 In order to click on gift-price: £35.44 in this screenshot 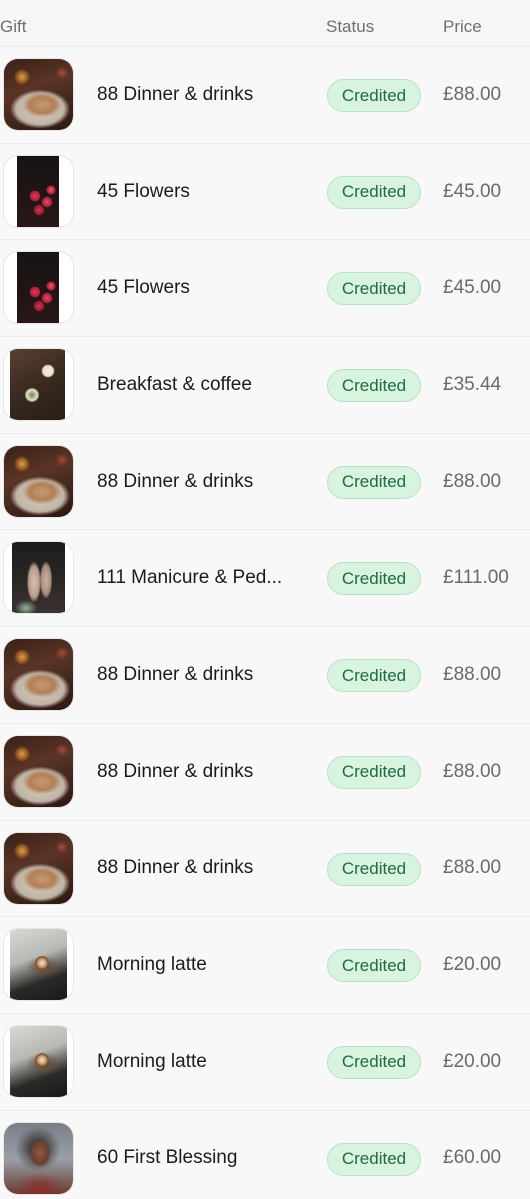, I will do `click(472, 384)`.